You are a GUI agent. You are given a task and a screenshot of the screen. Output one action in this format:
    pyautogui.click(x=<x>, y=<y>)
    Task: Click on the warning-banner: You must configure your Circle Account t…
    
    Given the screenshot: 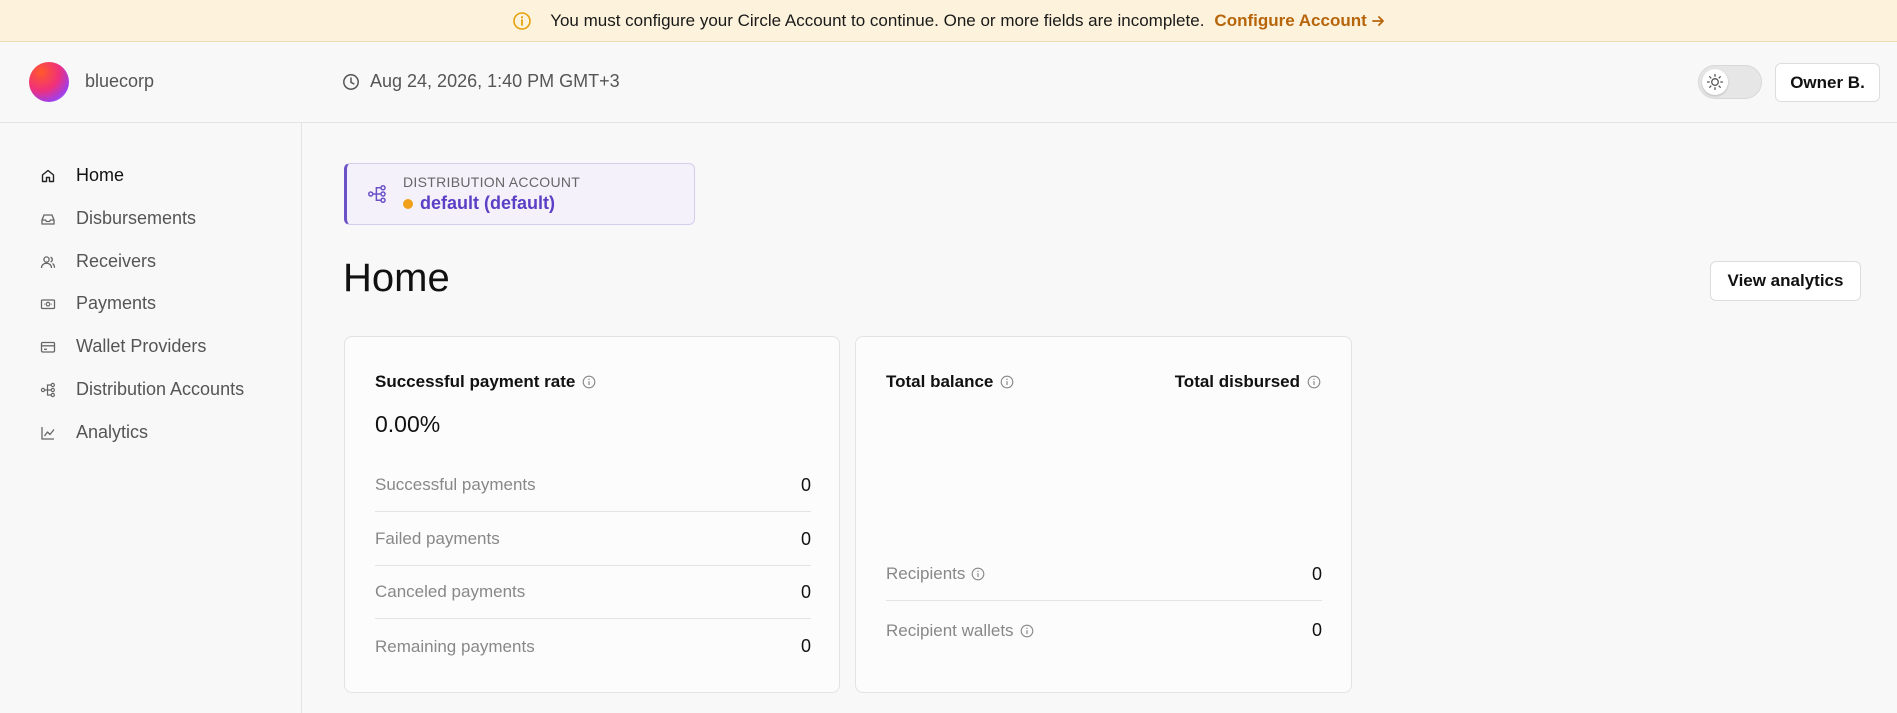 What is the action you would take?
    pyautogui.click(x=948, y=21)
    